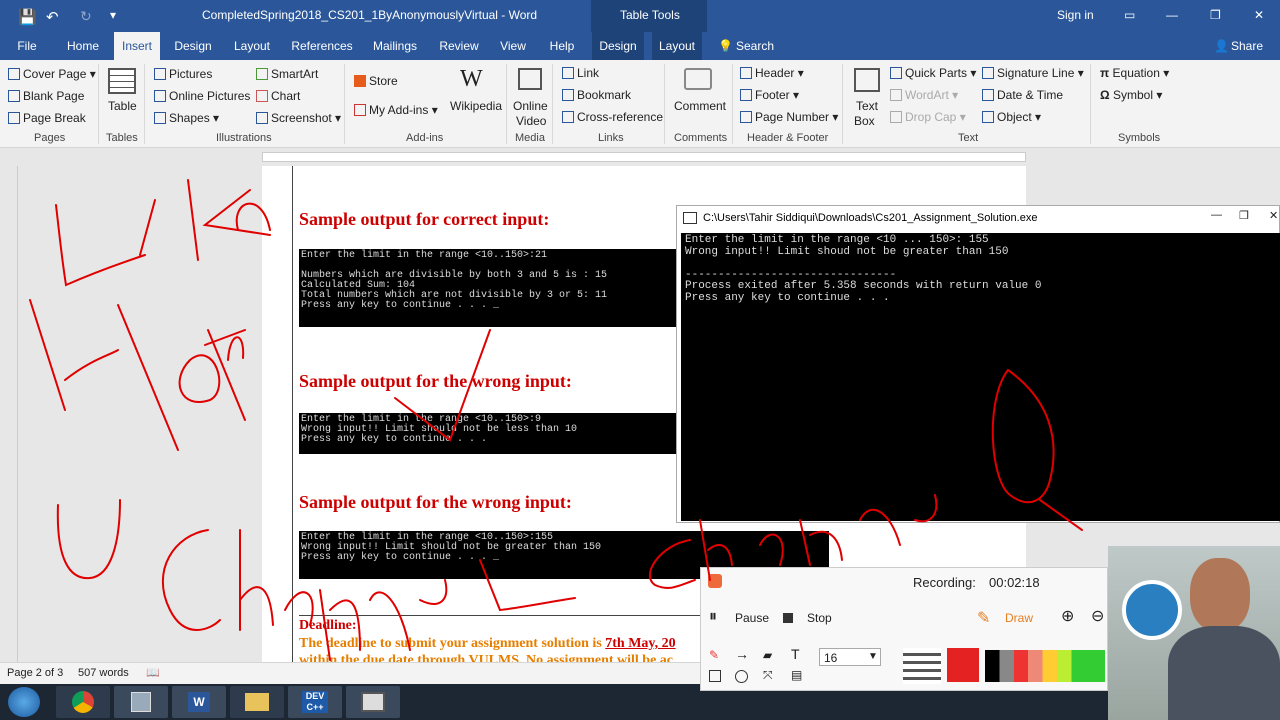 Image resolution: width=1280 pixels, height=720 pixels. I want to click on current-color-swatch, so click(963, 665).